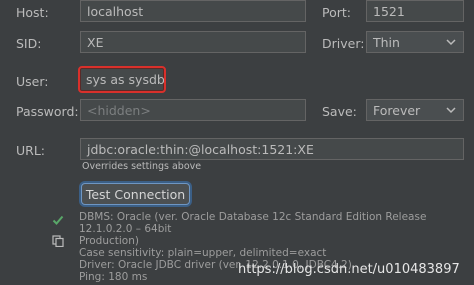 The height and width of the screenshot is (285, 474). What do you see at coordinates (47, 111) in the screenshot?
I see `password-label: Password:` at bounding box center [47, 111].